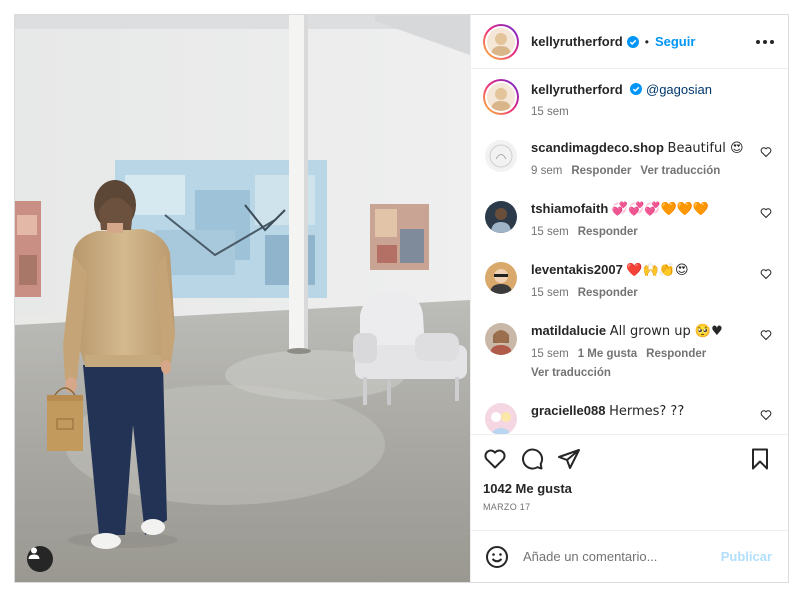 The width and height of the screenshot is (800, 598). What do you see at coordinates (577, 89) in the screenshot?
I see `caption-username: kellyrutherford` at bounding box center [577, 89].